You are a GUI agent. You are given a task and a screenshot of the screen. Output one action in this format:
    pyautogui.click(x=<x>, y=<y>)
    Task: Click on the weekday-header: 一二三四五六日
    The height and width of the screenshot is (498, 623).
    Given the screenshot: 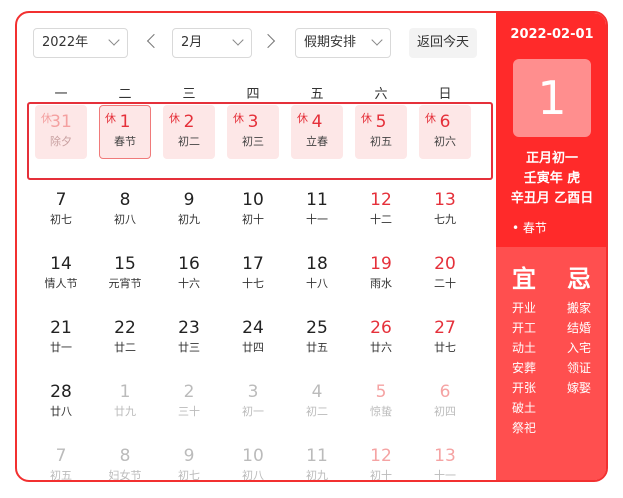 What is the action you would take?
    pyautogui.click(x=257, y=92)
    